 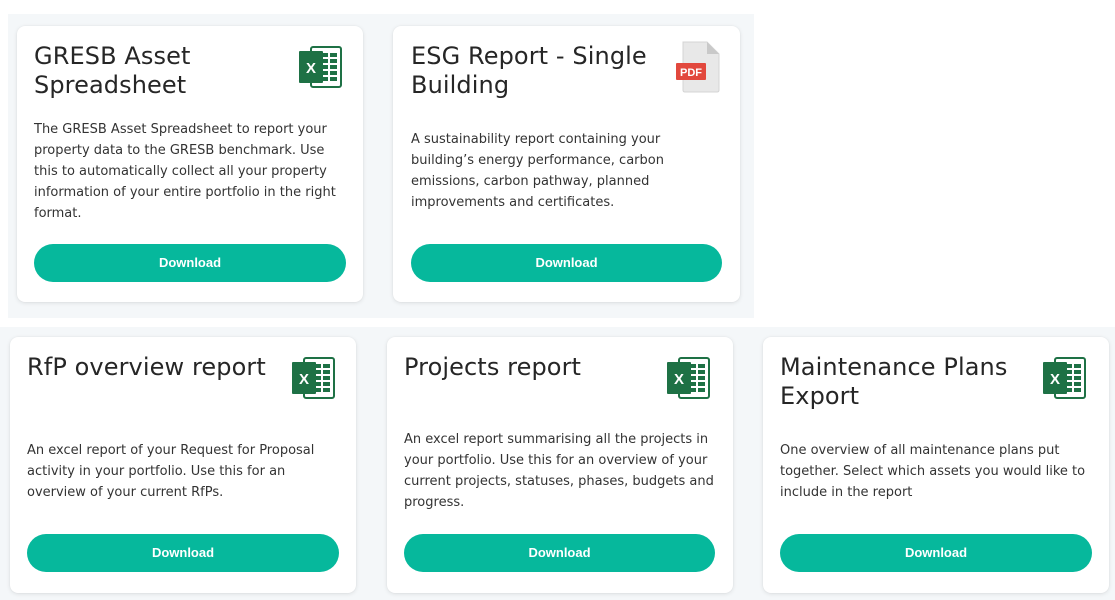 What do you see at coordinates (146, 367) in the screenshot?
I see `card-title: RfP overview report` at bounding box center [146, 367].